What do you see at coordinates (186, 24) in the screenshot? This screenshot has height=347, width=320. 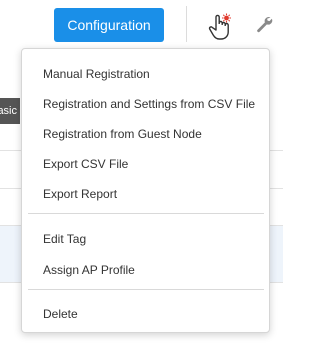 I see `toolbar-divider` at bounding box center [186, 24].